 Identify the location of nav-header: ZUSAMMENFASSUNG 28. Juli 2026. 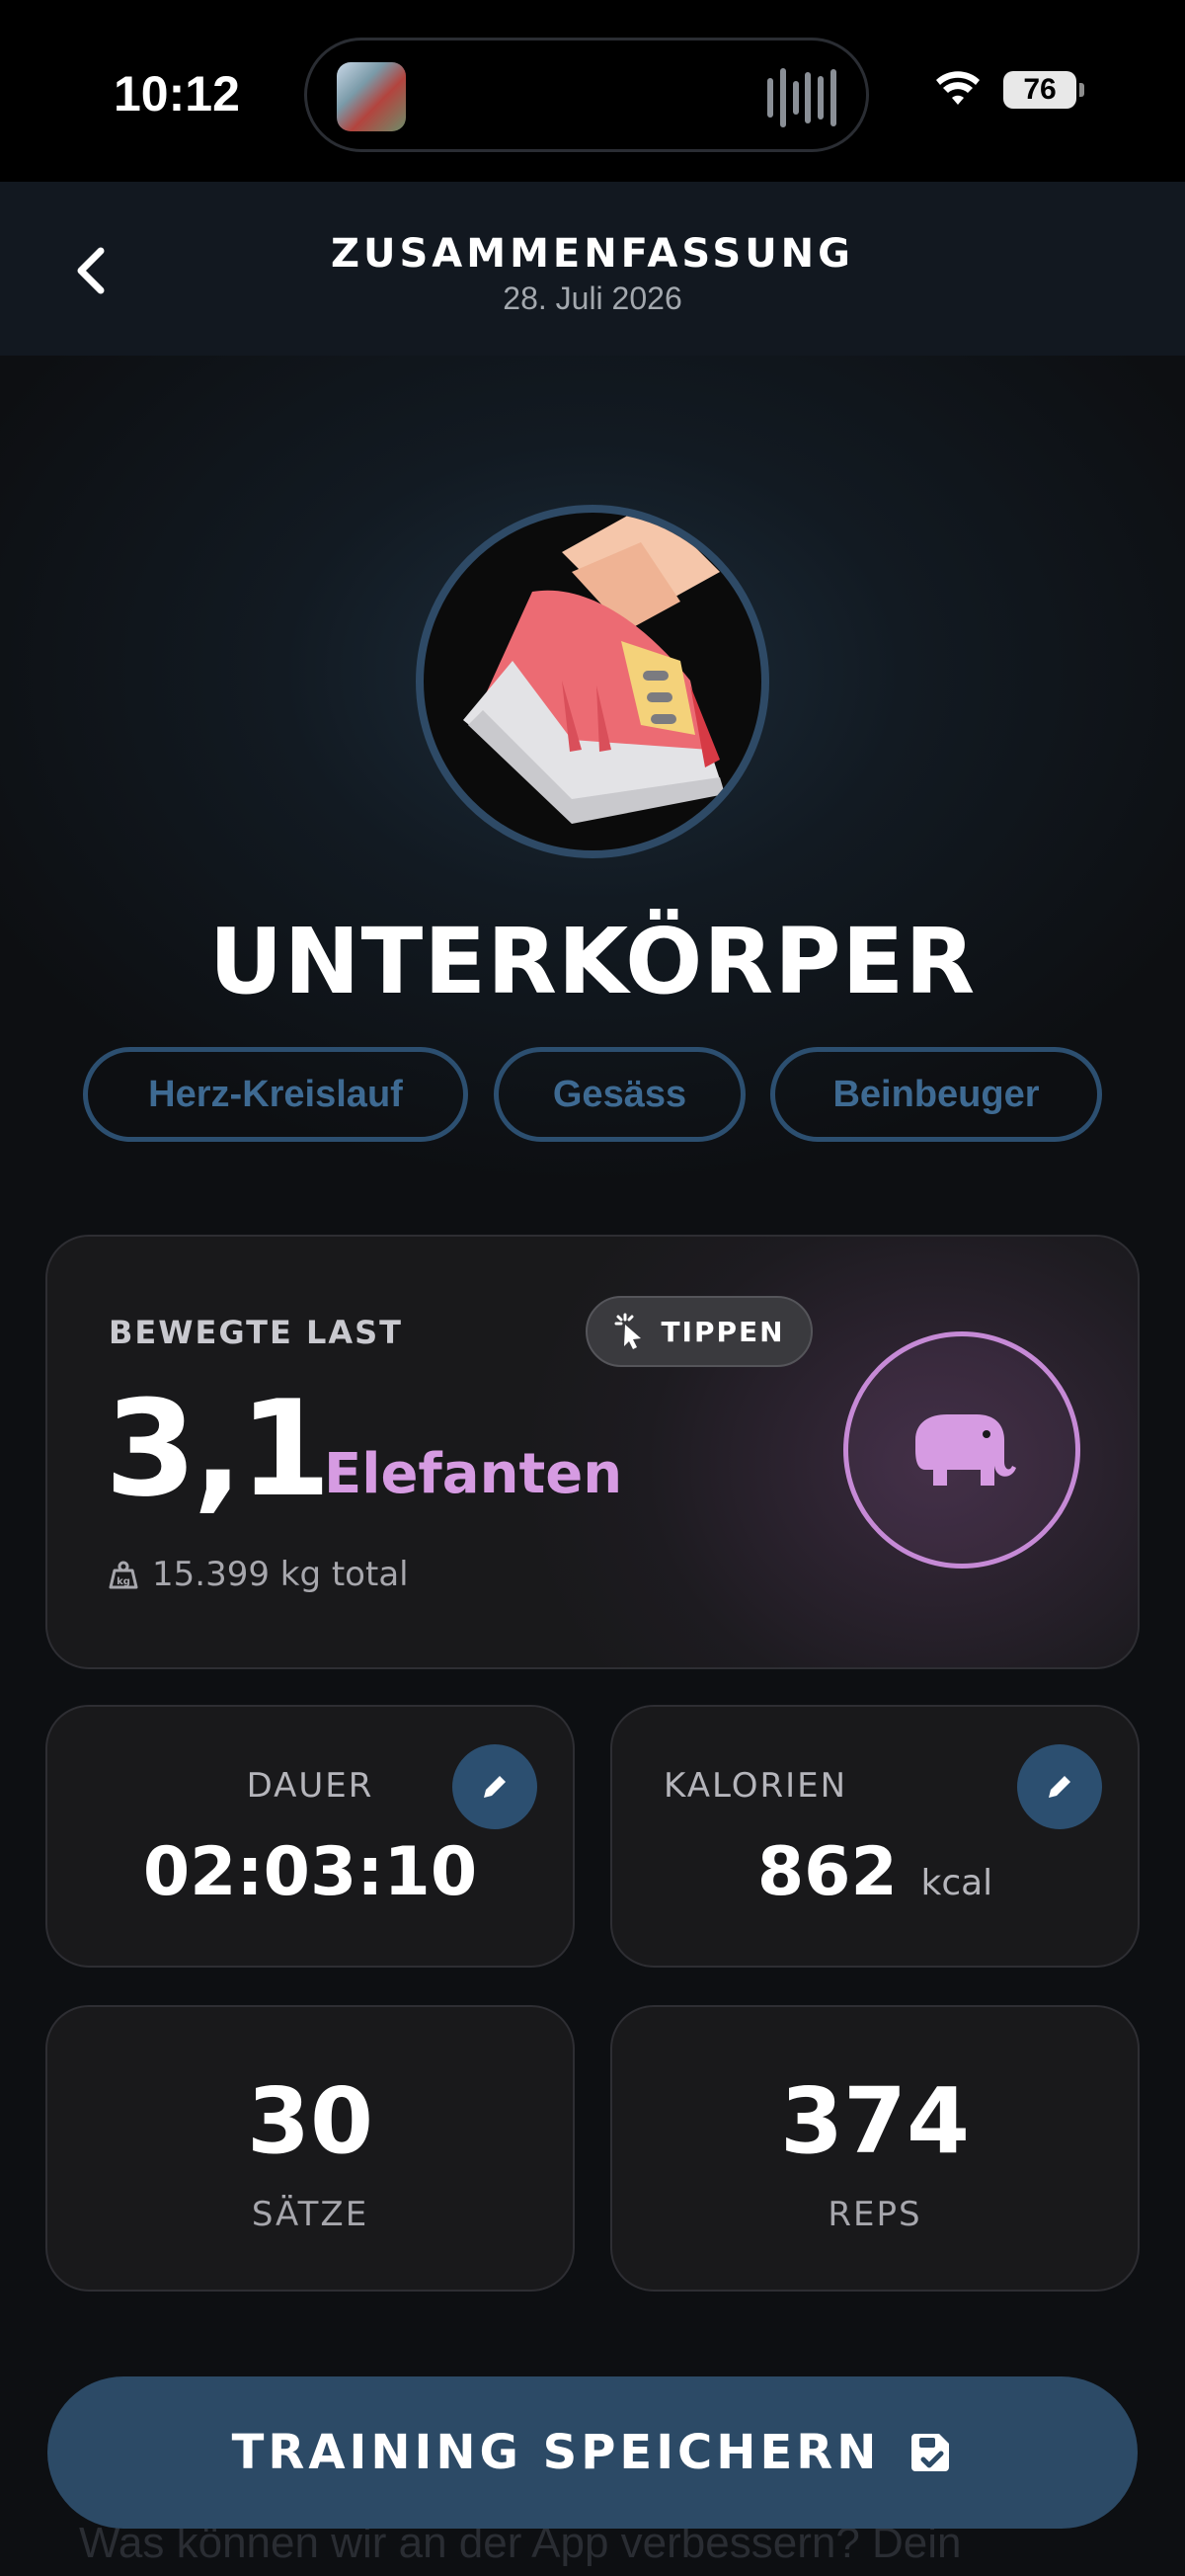
(592, 269).